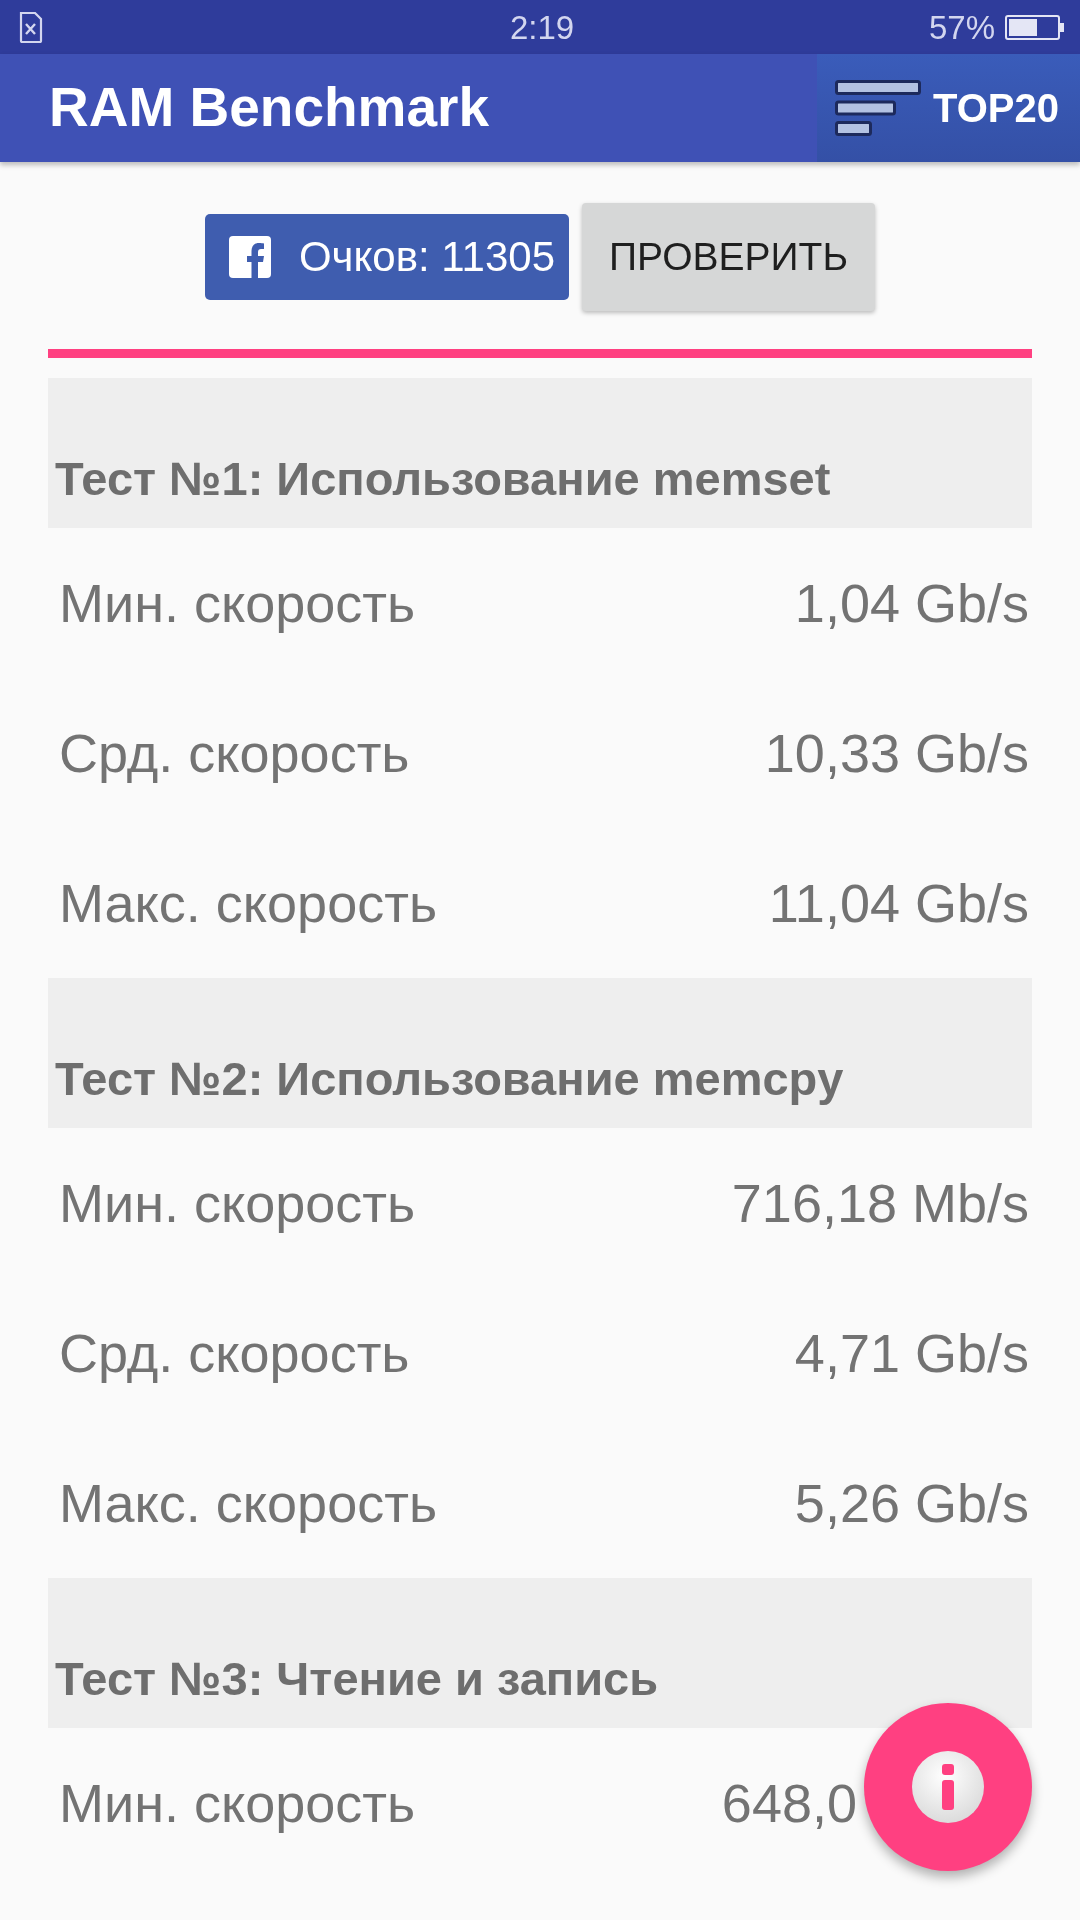 This screenshot has width=1080, height=1920. What do you see at coordinates (249, 257) in the screenshot?
I see `facebook-icon` at bounding box center [249, 257].